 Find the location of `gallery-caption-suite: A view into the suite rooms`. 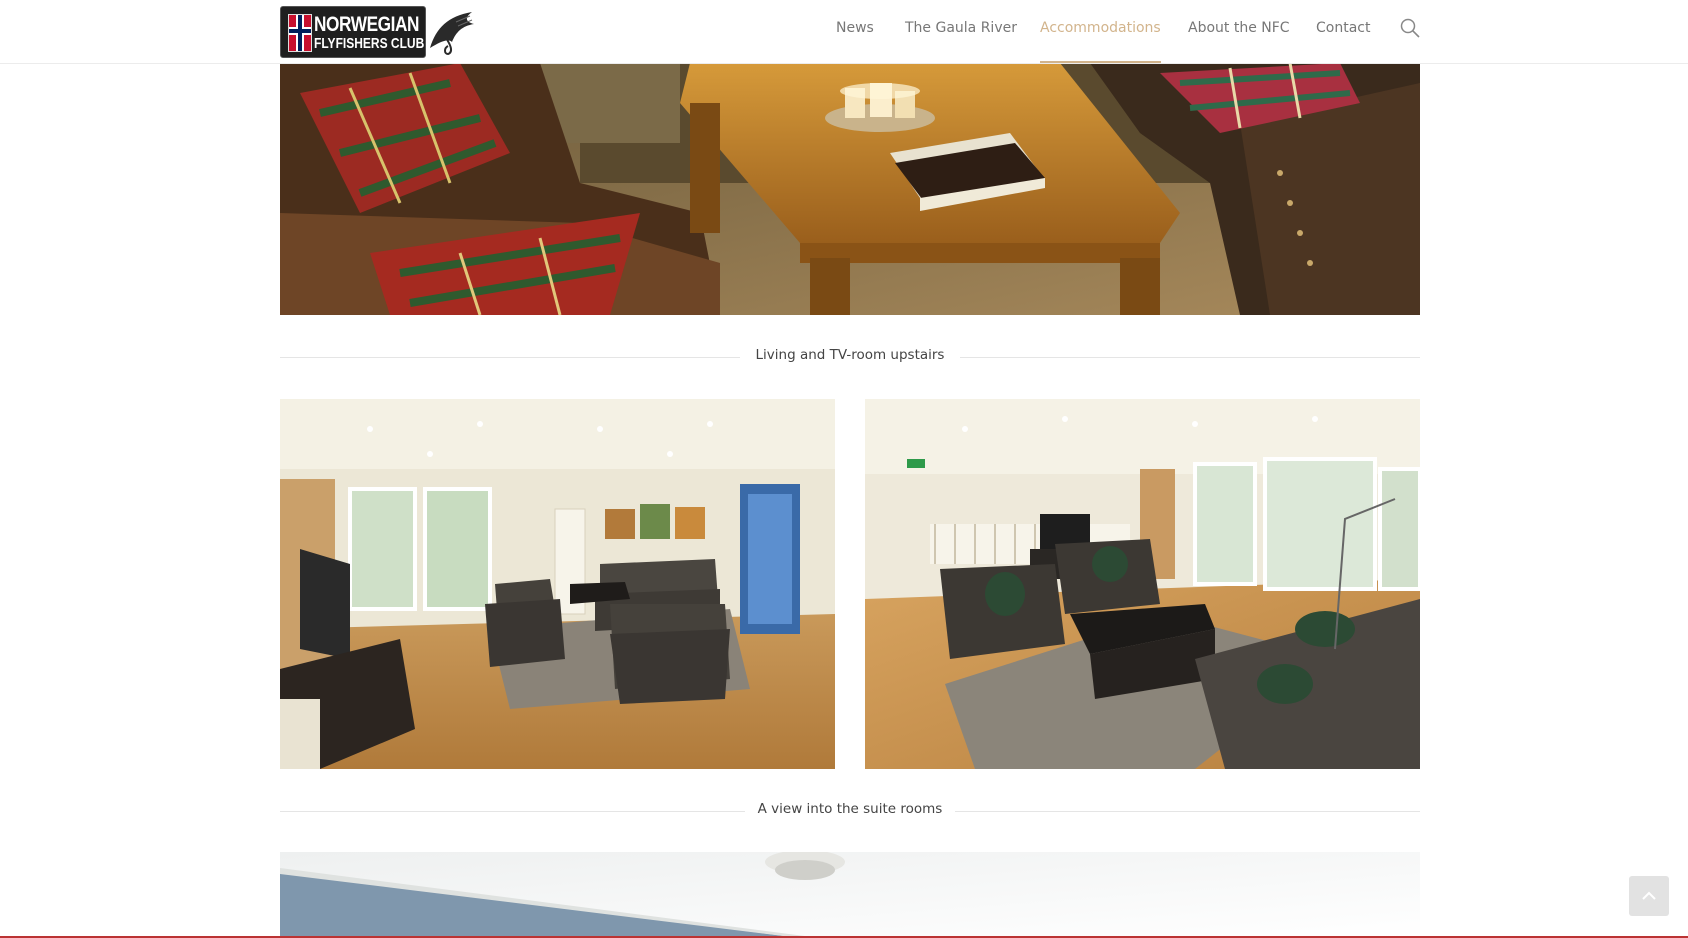

gallery-caption-suite: A view into the suite rooms is located at coordinates (850, 811).